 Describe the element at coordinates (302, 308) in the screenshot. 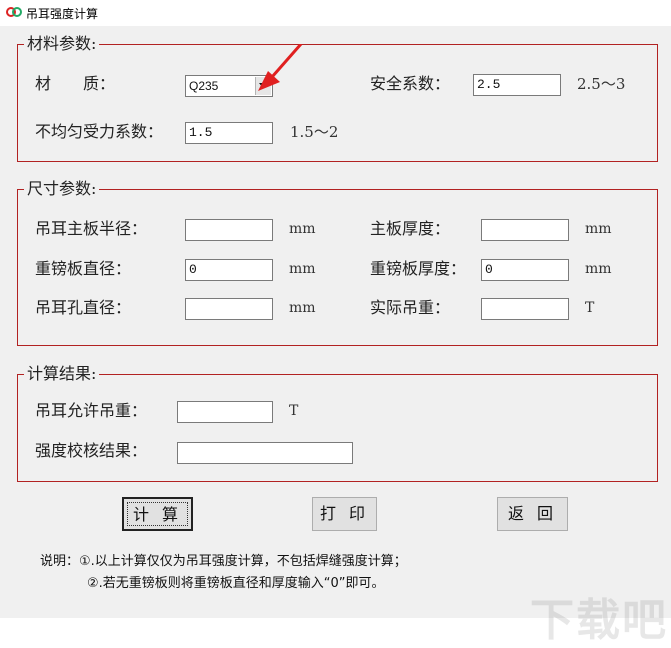

I see `hole-diameter-unit: mm` at that location.